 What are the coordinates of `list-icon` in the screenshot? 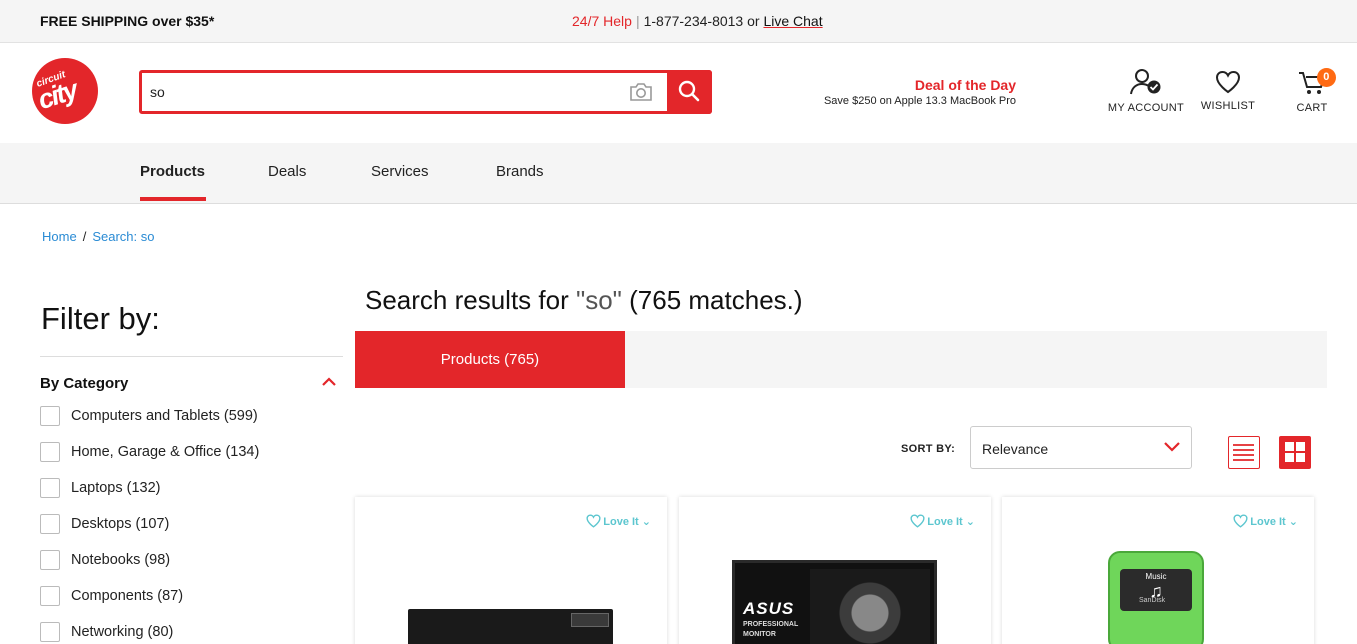 It's located at (1243, 452).